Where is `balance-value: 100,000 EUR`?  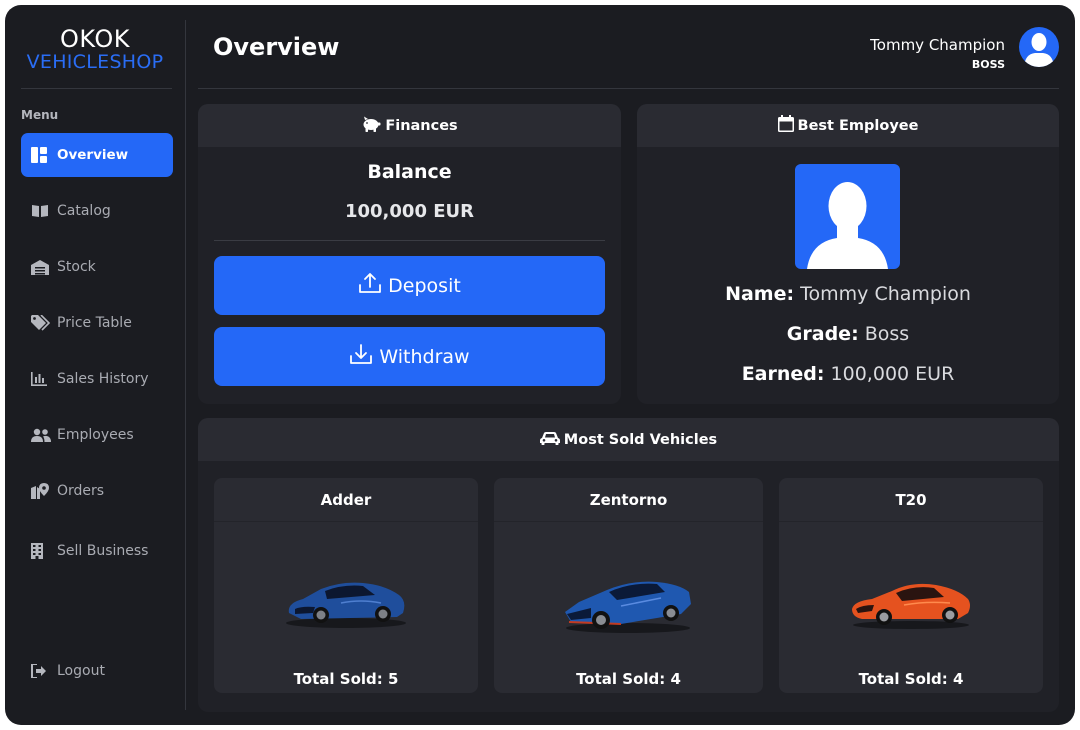
balance-value: 100,000 EUR is located at coordinates (409, 211).